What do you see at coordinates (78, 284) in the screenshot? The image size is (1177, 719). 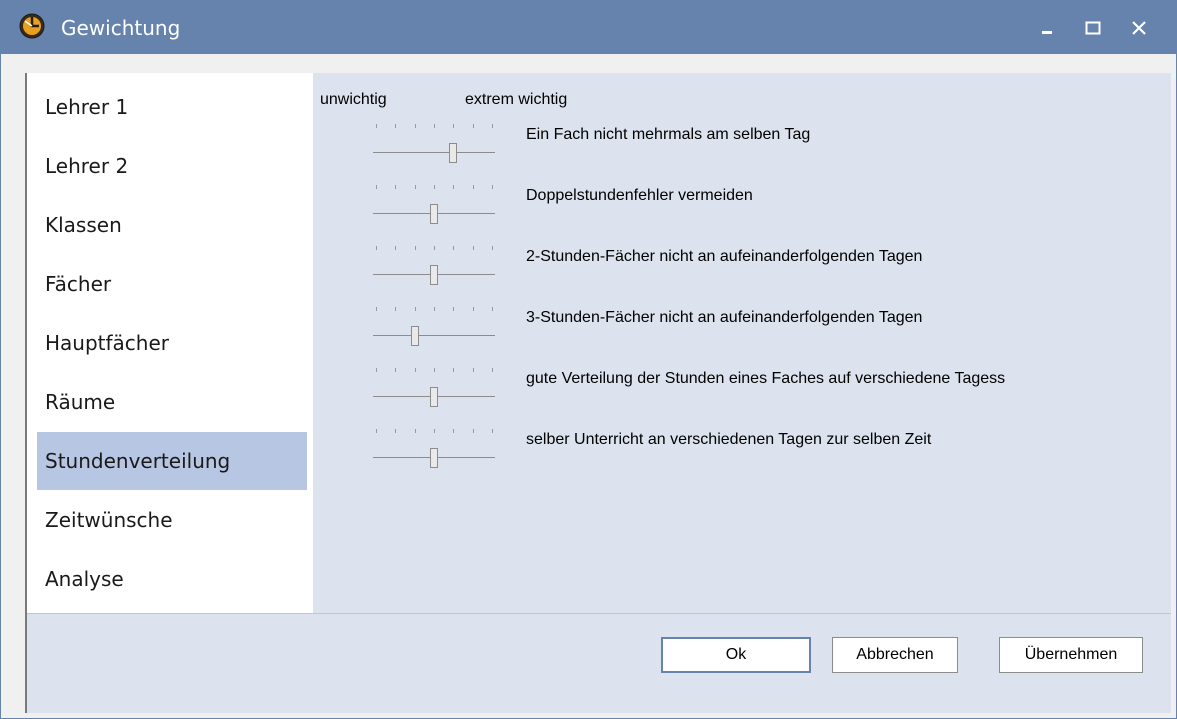 I see `nav-item-label: Fächer` at bounding box center [78, 284].